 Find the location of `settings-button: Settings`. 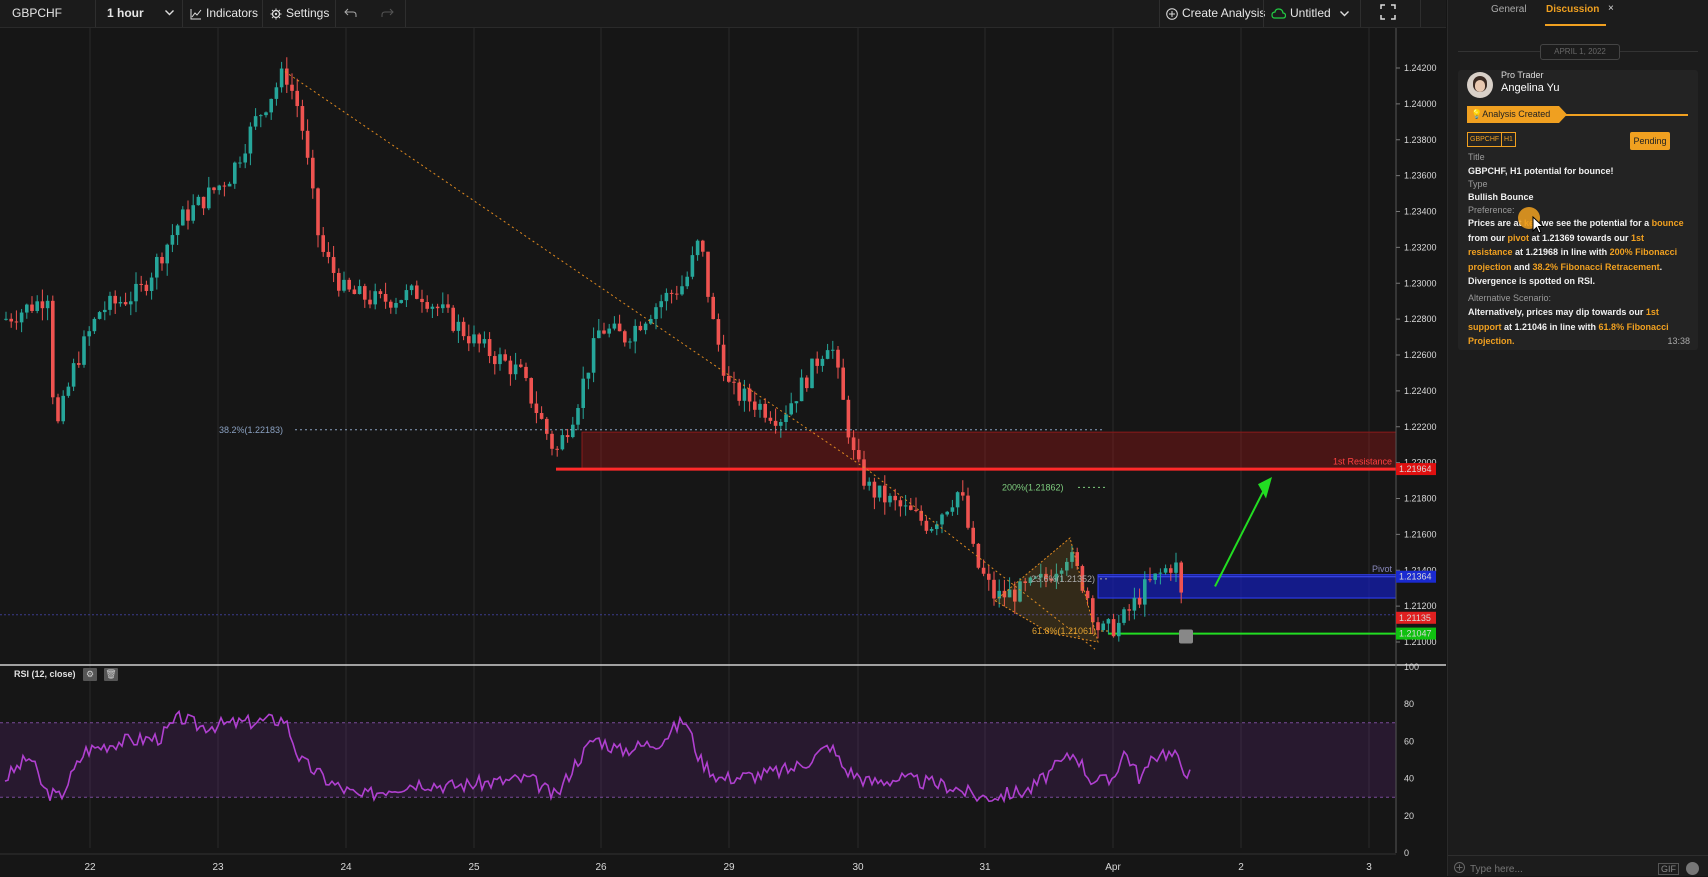

settings-button: Settings is located at coordinates (299, 13).